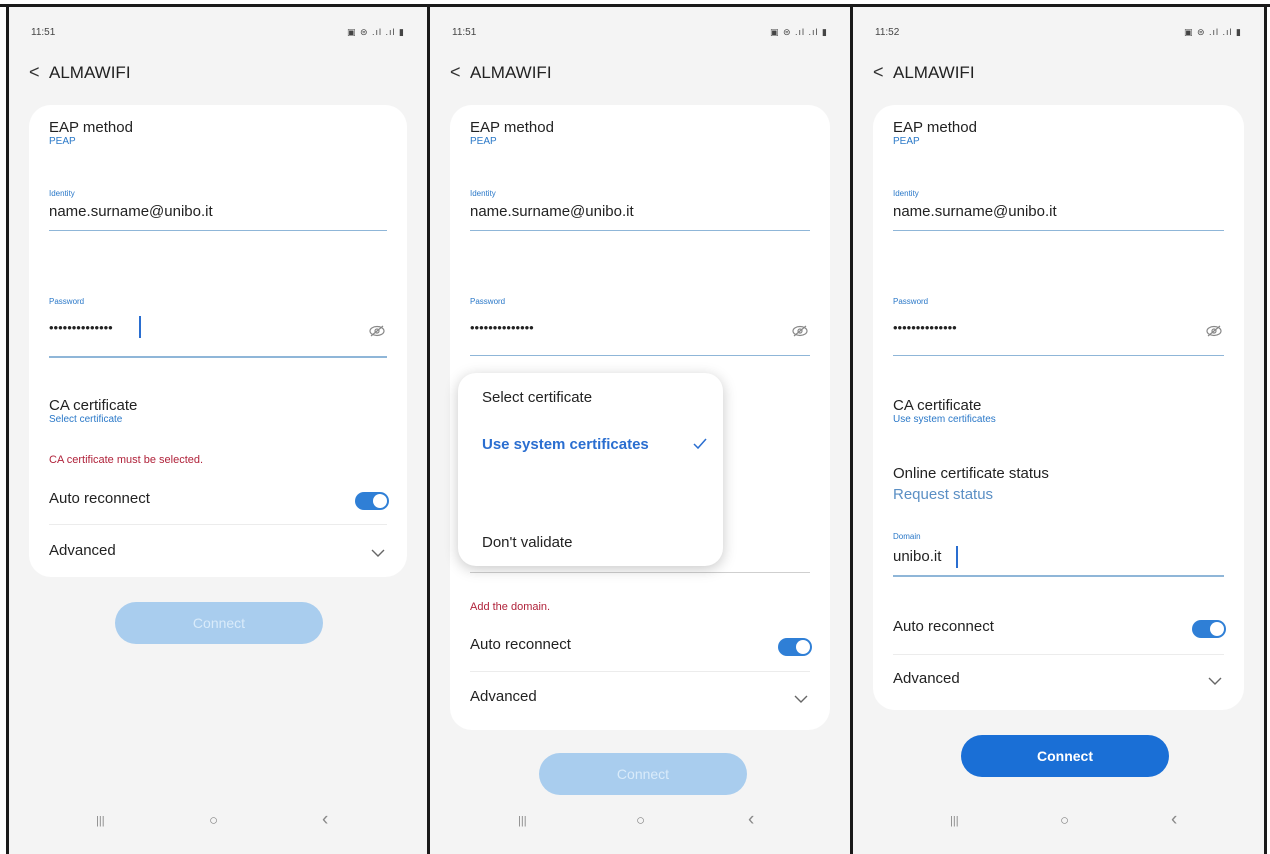 The image size is (1270, 854). Describe the element at coordinates (527, 542) in the screenshot. I see `option-dont-validate: Don't validate` at that location.